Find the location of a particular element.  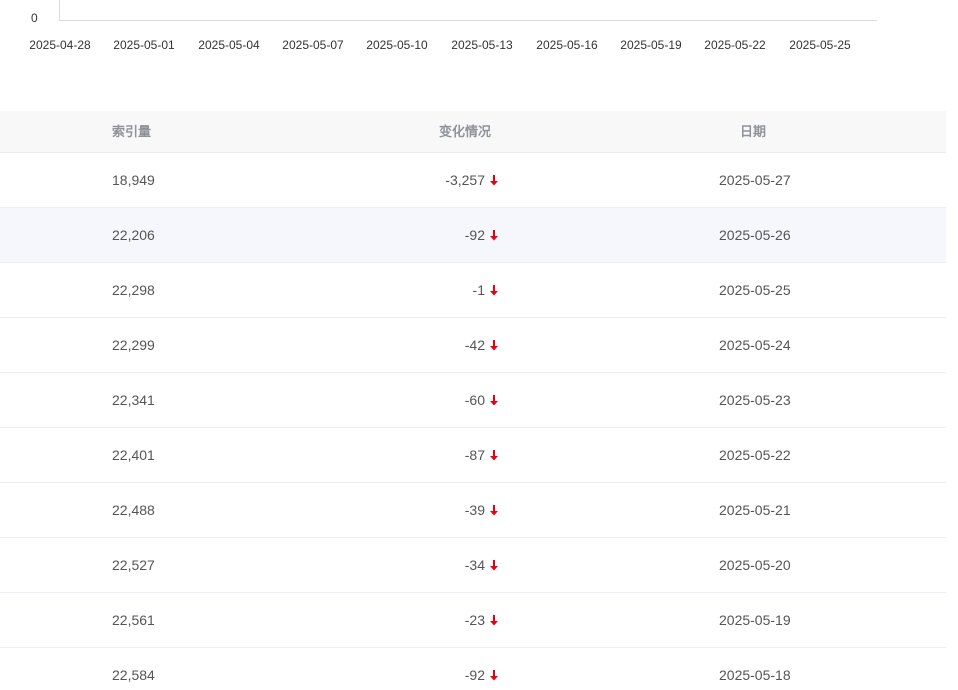

table-row: 22,584 -92 2025-05-18 is located at coordinates (473, 669).